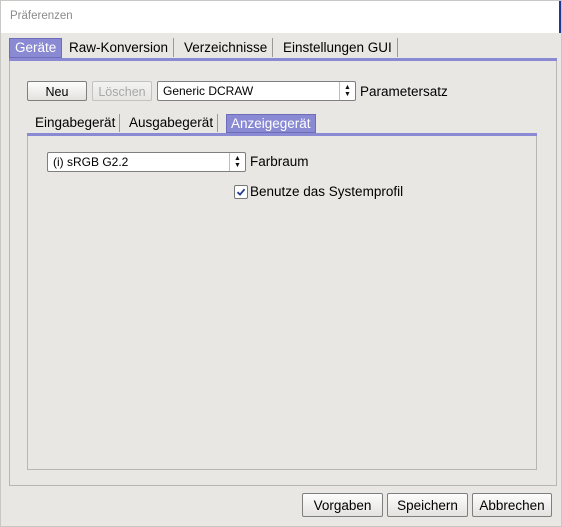  Describe the element at coordinates (281, 17) in the screenshot. I see `title-bar: Präferenzen` at that location.